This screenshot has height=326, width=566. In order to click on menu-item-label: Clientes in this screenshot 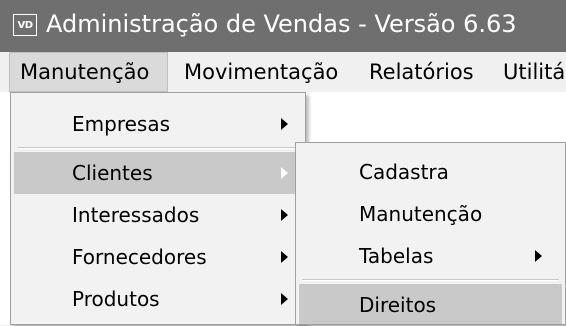, I will do `click(112, 173)`.